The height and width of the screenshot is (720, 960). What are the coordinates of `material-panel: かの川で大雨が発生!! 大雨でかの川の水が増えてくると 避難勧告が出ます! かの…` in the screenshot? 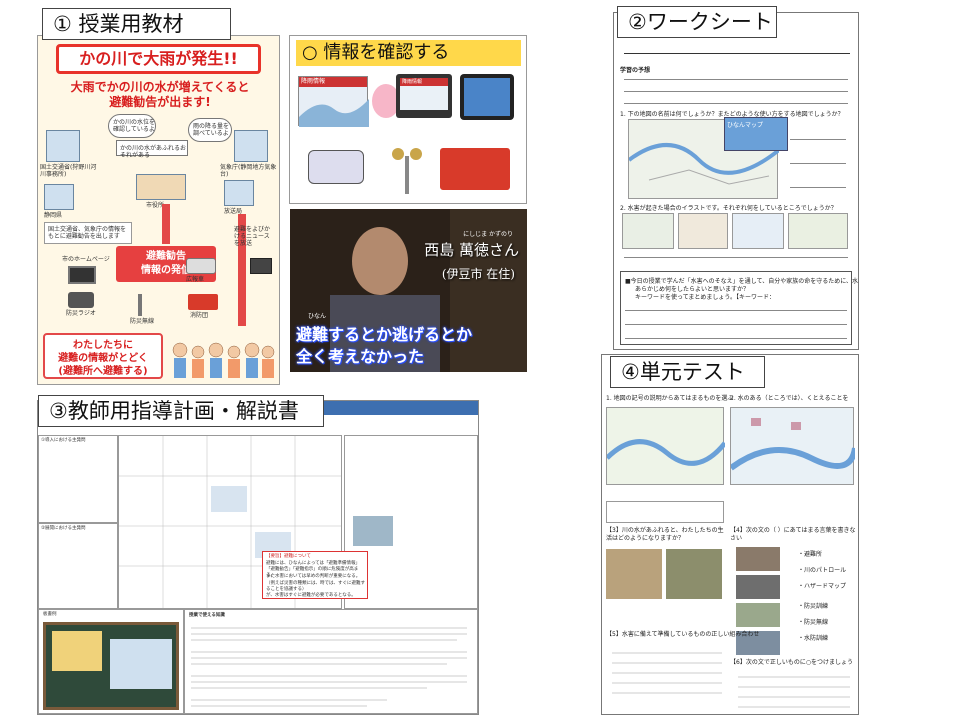 It's located at (158, 210).